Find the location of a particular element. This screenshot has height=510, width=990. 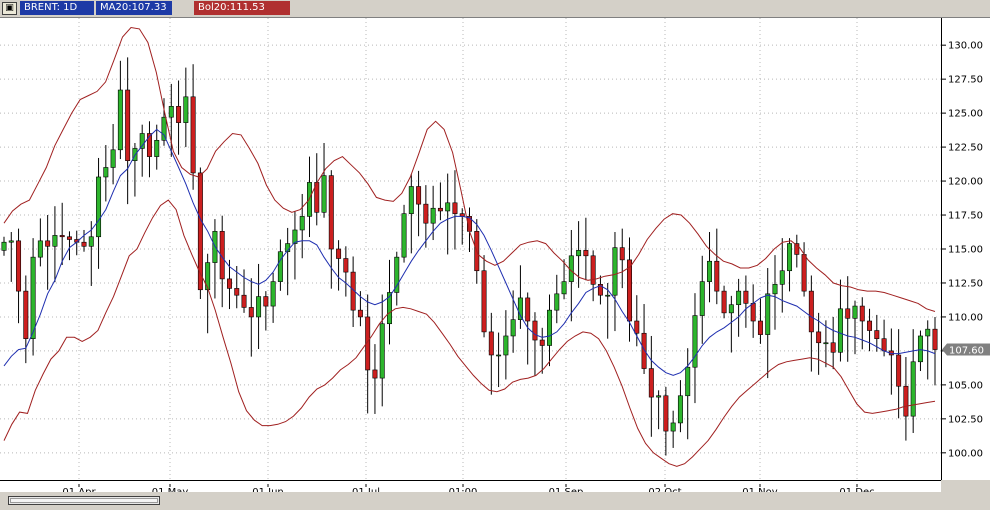

bollinger-indicator-label: Bol20:111.53 is located at coordinates (242, 8).